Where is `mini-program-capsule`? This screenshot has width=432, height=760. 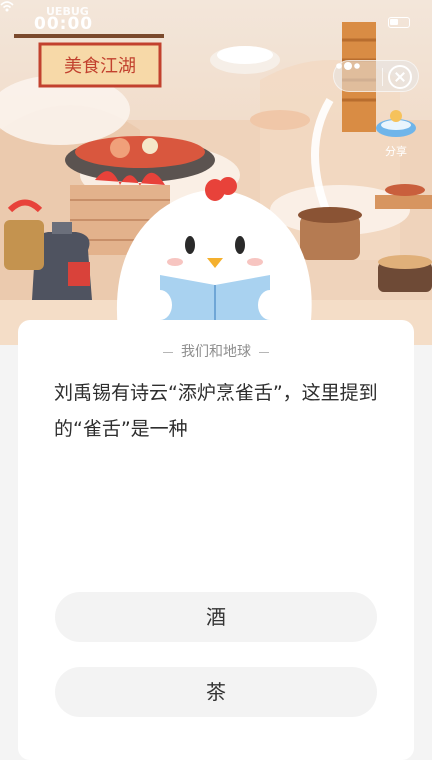
mini-program-capsule is located at coordinates (376, 76).